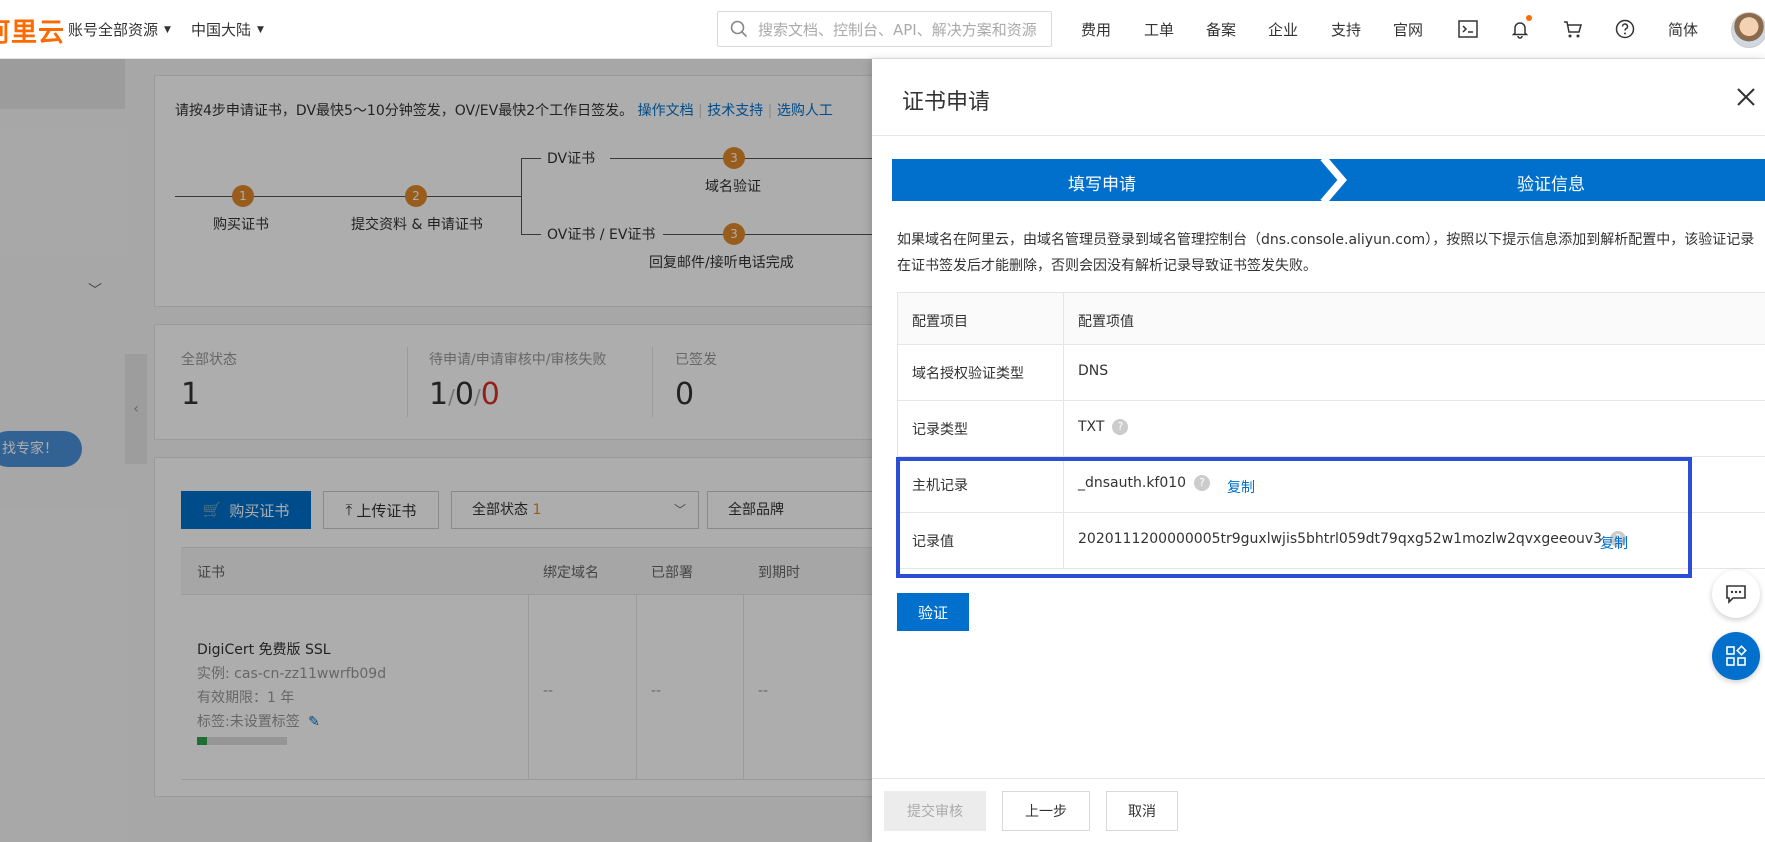 This screenshot has height=842, width=1765. What do you see at coordinates (1331, 373) in the screenshot?
I see `table-row: 域名授权验证类型 DNS` at bounding box center [1331, 373].